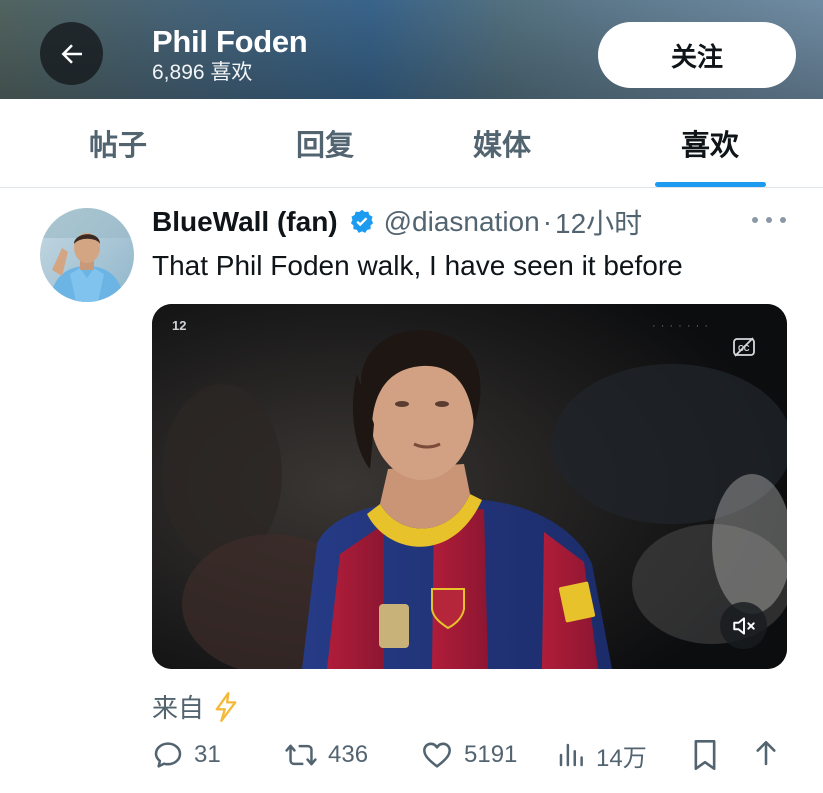 This screenshot has width=823, height=793. I want to click on share-icon, so click(766, 753).